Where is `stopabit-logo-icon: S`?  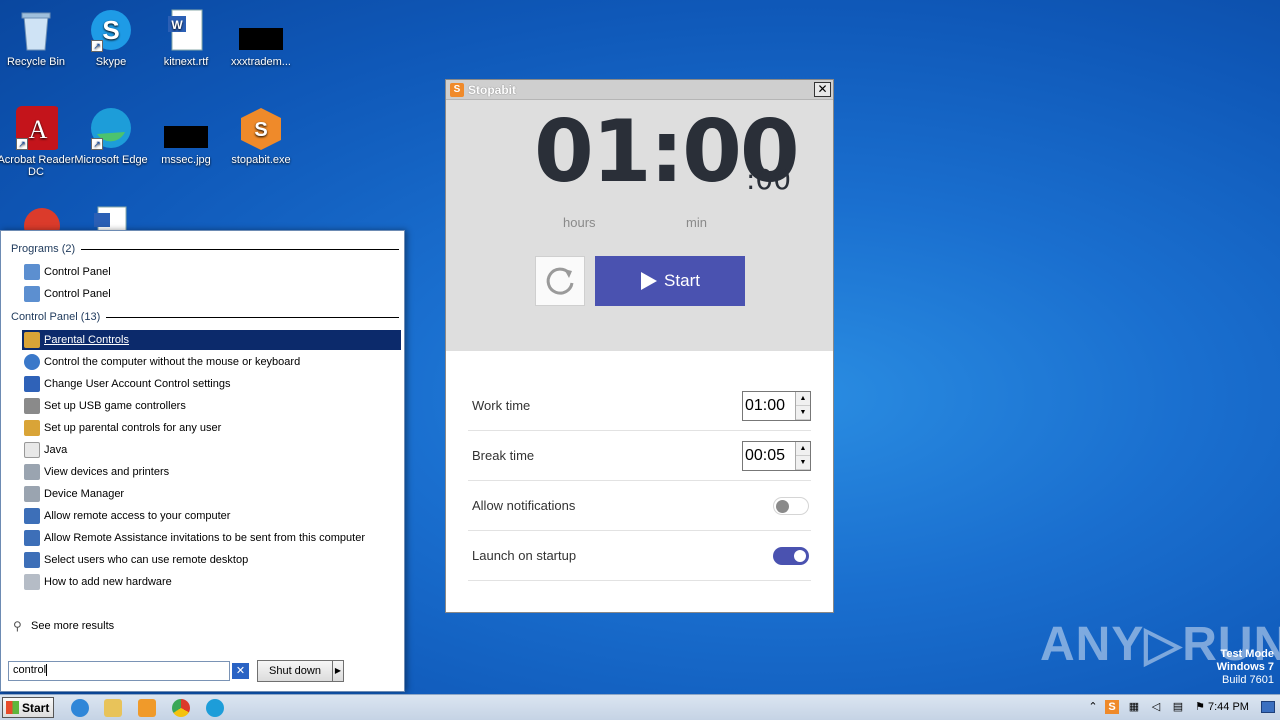 stopabit-logo-icon: S is located at coordinates (457, 90).